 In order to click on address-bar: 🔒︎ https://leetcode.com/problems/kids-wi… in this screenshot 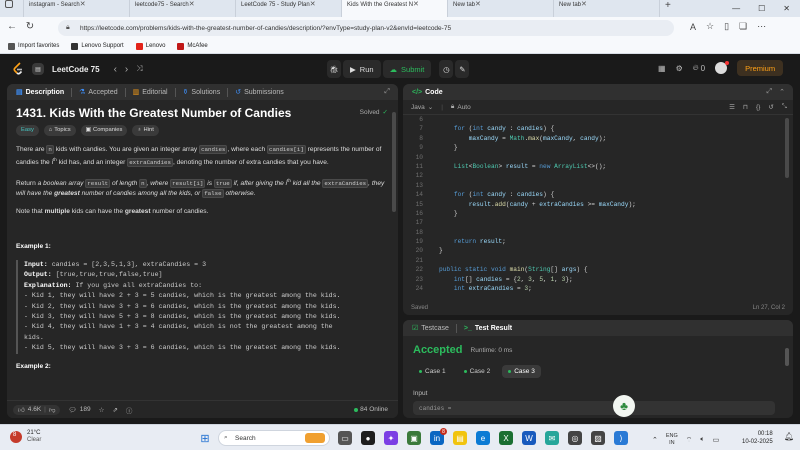, I will do `click(366, 28)`.